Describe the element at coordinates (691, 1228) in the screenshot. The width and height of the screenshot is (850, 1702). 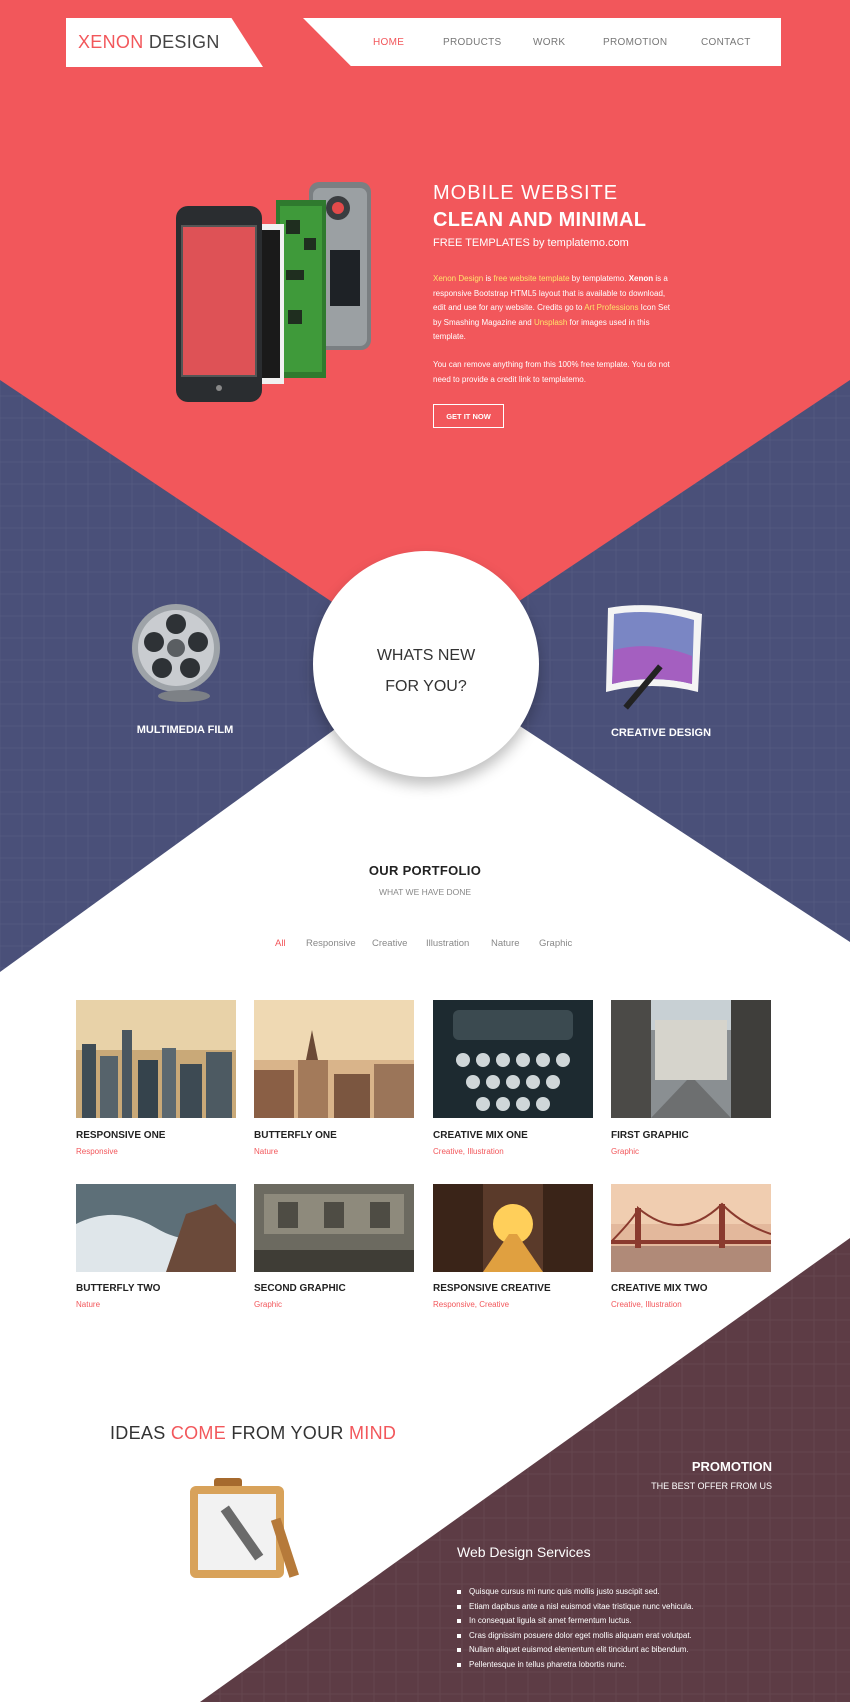
I see `portfolio-image-bridge` at that location.